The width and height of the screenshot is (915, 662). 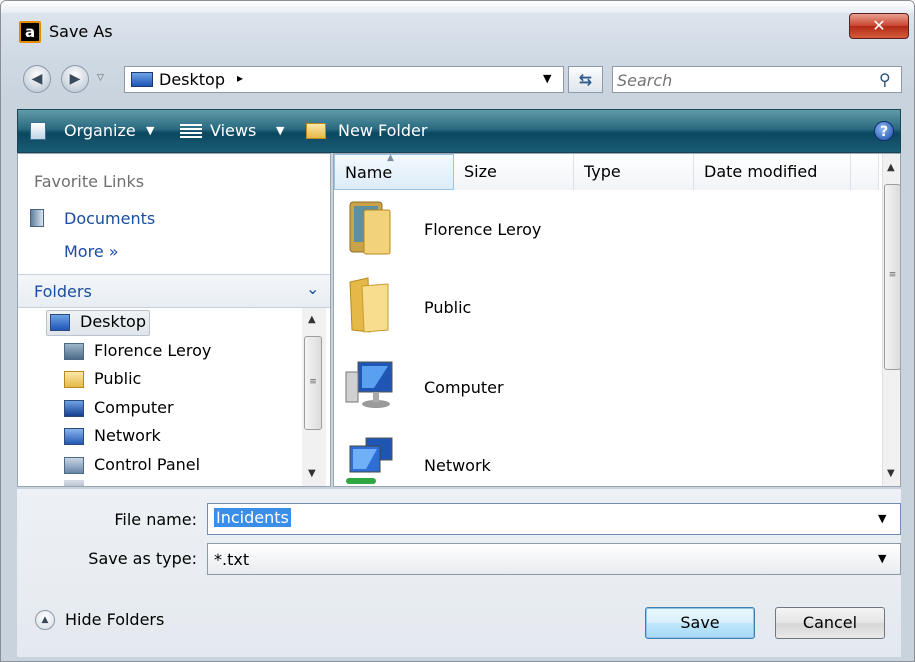 I want to click on views-icon, so click(x=191, y=131).